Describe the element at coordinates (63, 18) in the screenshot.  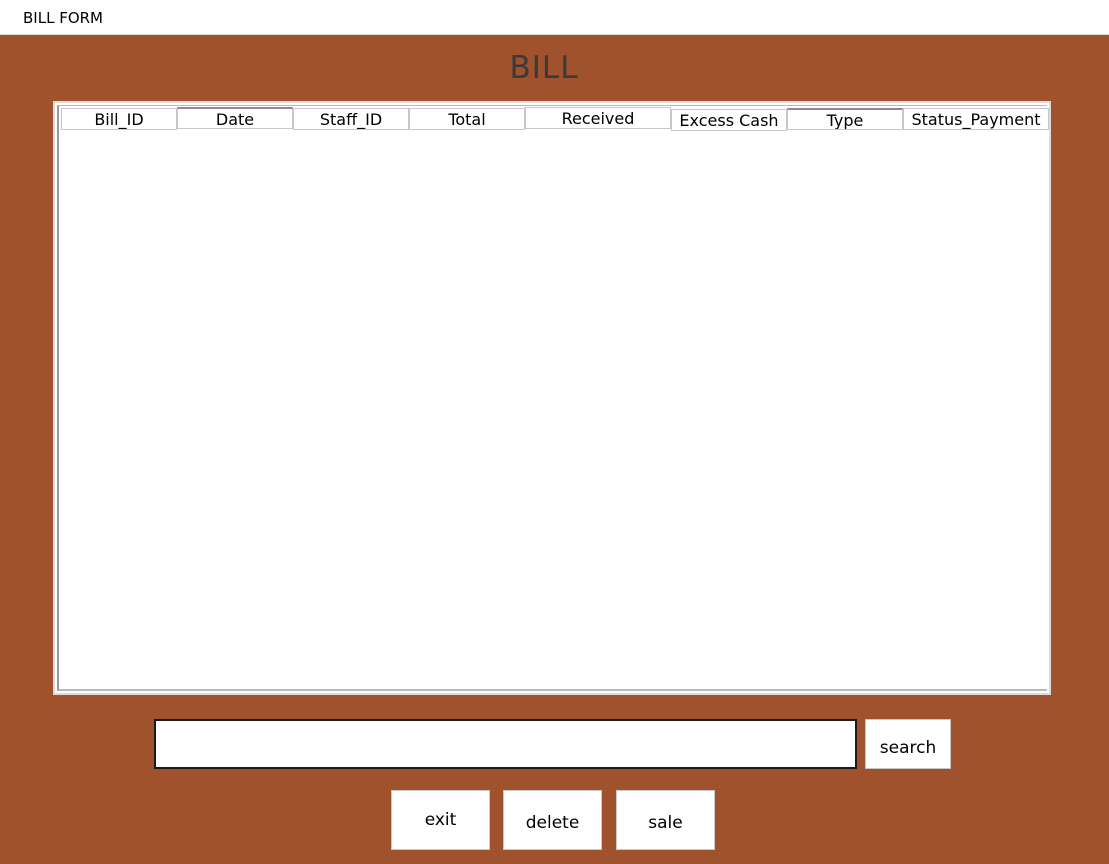
I see `window-title: BILL FORM` at that location.